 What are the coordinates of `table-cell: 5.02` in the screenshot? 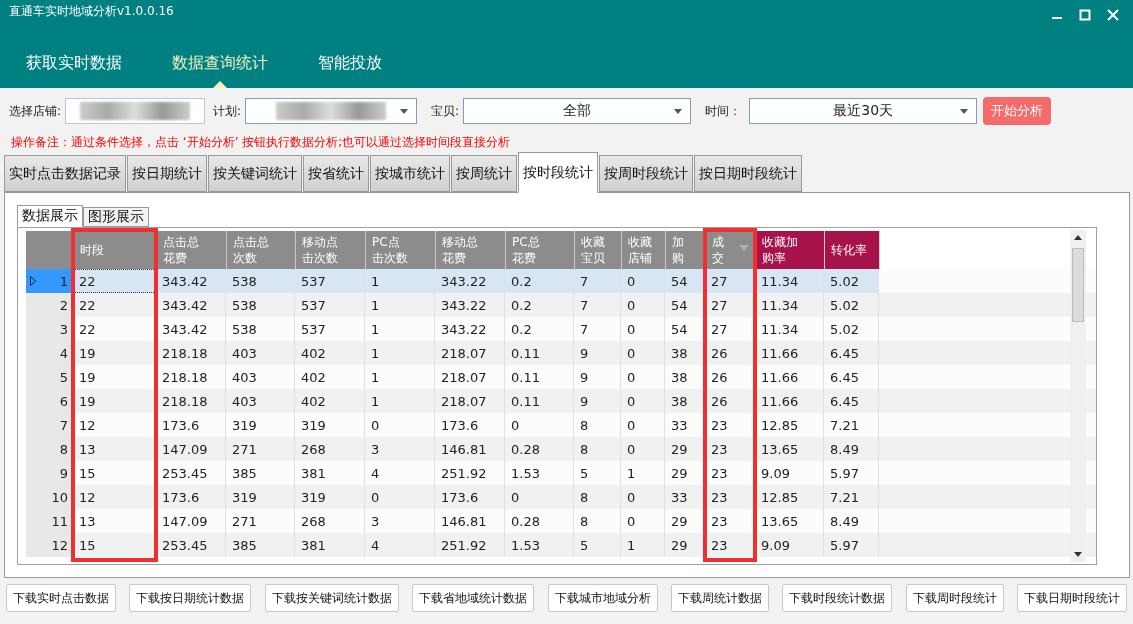 It's located at (851, 281).